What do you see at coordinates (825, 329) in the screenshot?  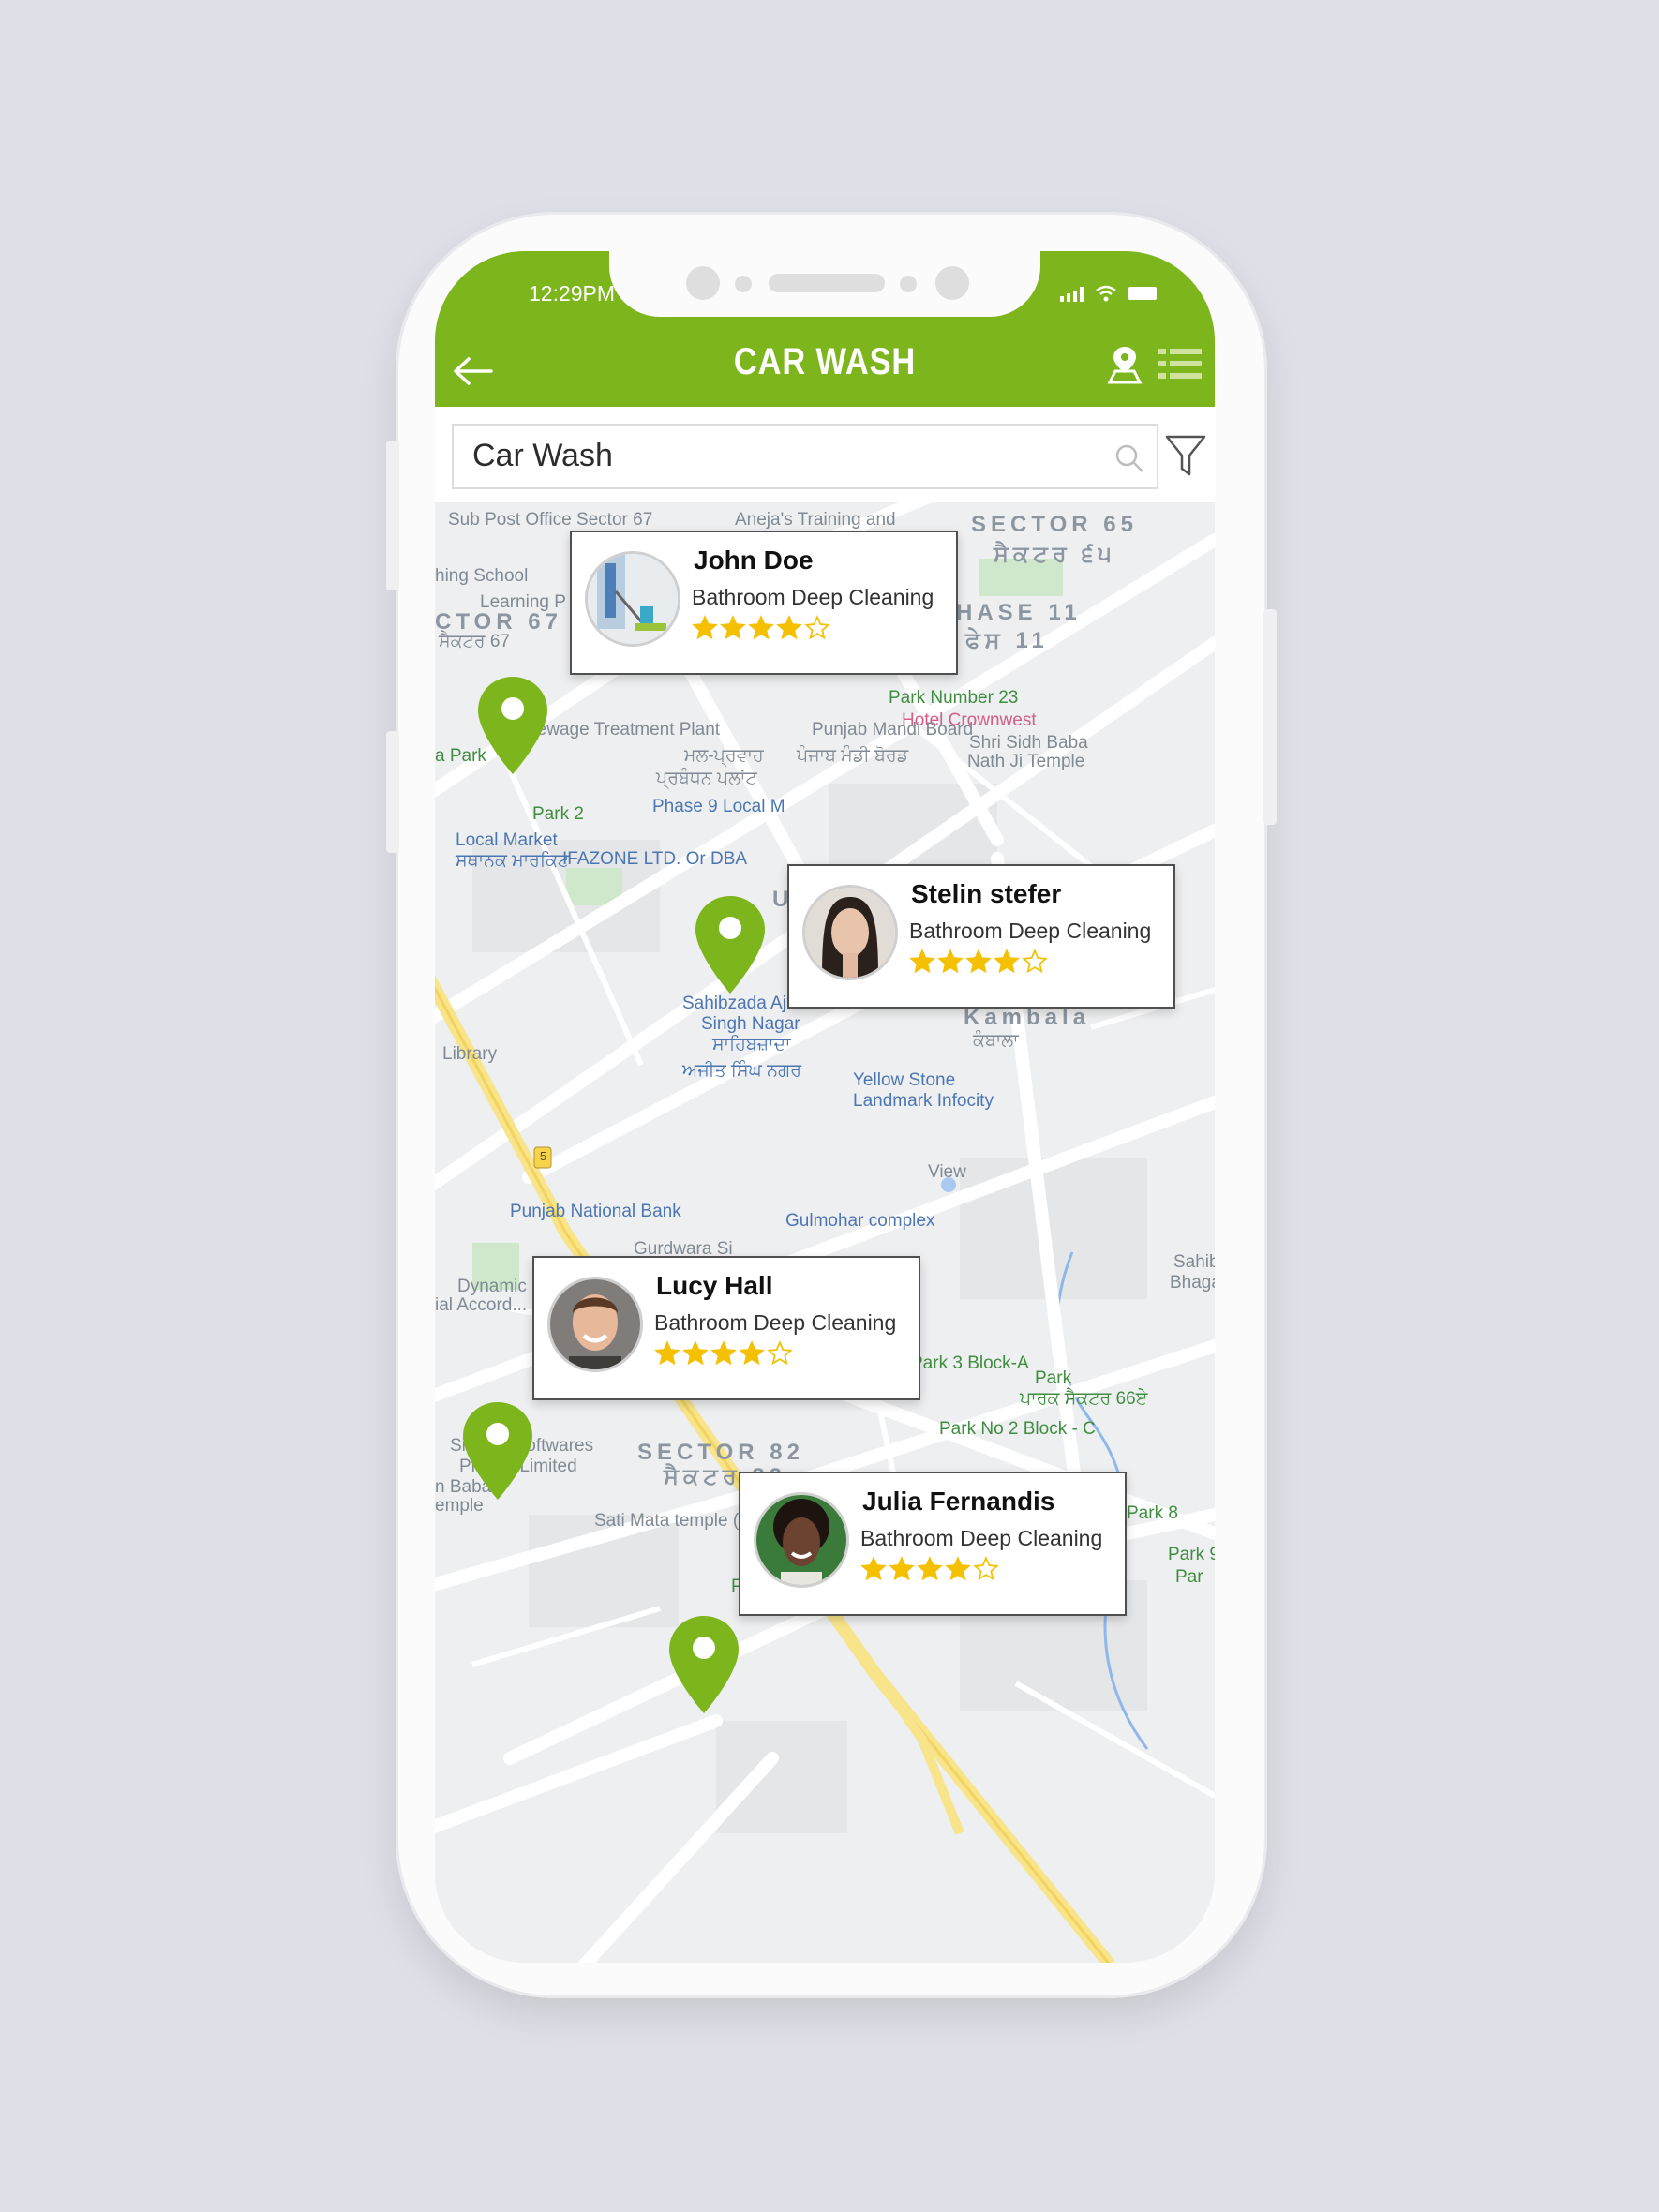 I see `app-header: 12:29PM CAR WASH` at bounding box center [825, 329].